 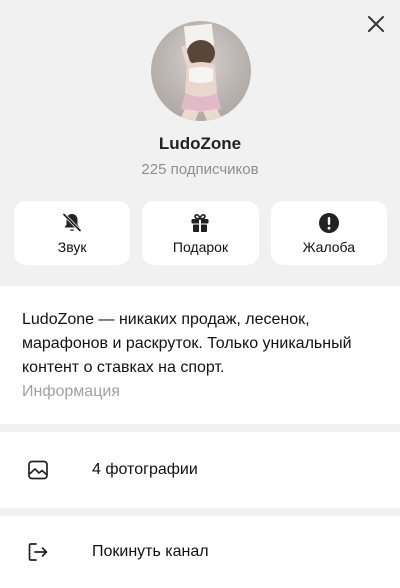 I want to click on photos-row: 4 фотографии, so click(x=200, y=470).